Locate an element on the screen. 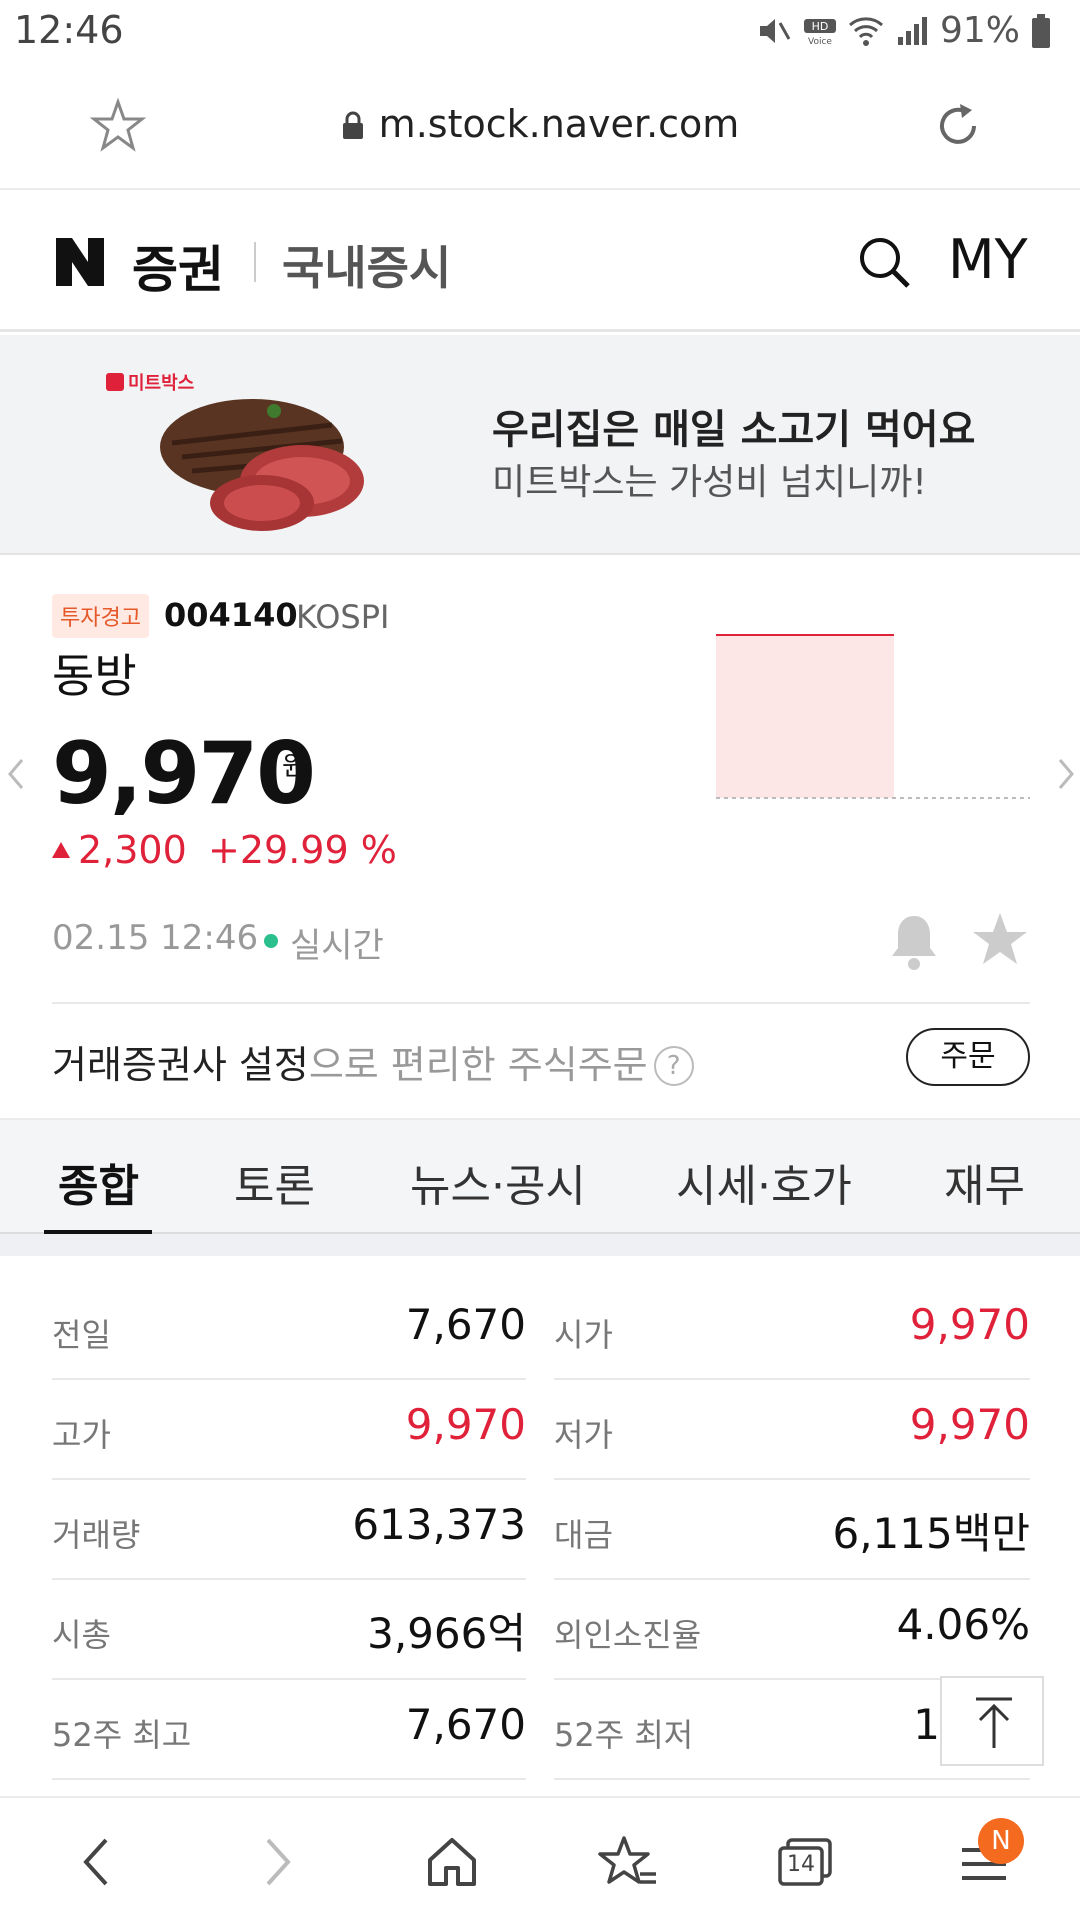  steak-image is located at coordinates (262, 465).